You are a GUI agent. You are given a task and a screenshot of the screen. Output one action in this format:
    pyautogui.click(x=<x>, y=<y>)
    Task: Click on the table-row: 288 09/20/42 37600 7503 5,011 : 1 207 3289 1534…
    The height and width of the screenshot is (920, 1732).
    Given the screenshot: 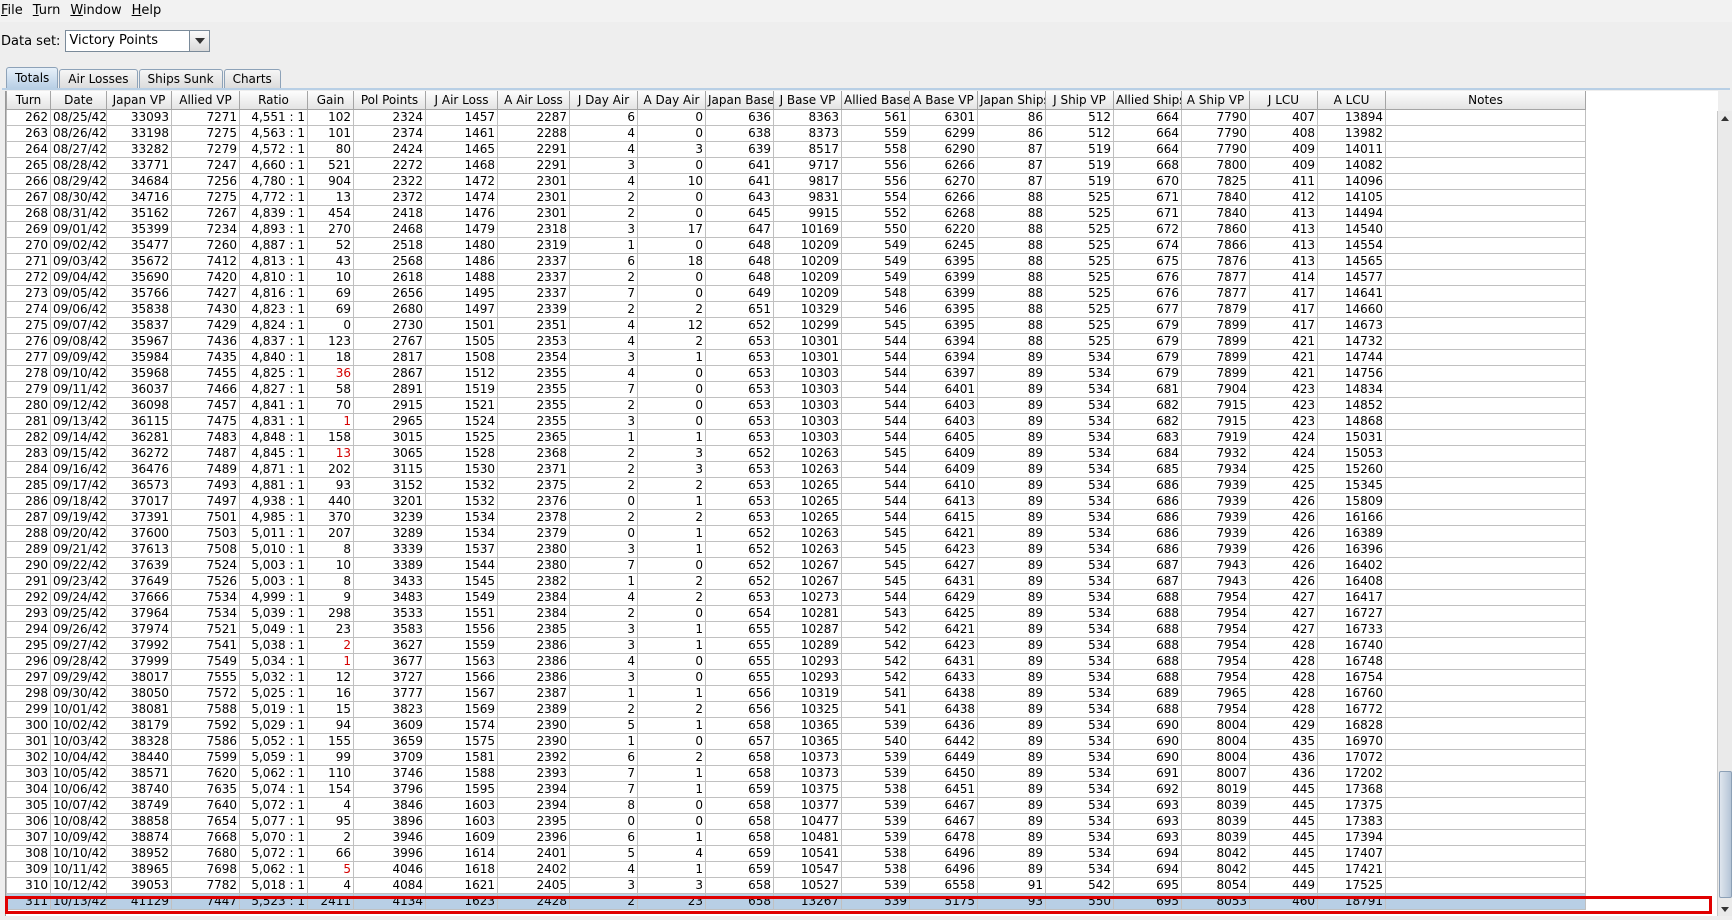 What is the action you would take?
    pyautogui.click(x=796, y=533)
    